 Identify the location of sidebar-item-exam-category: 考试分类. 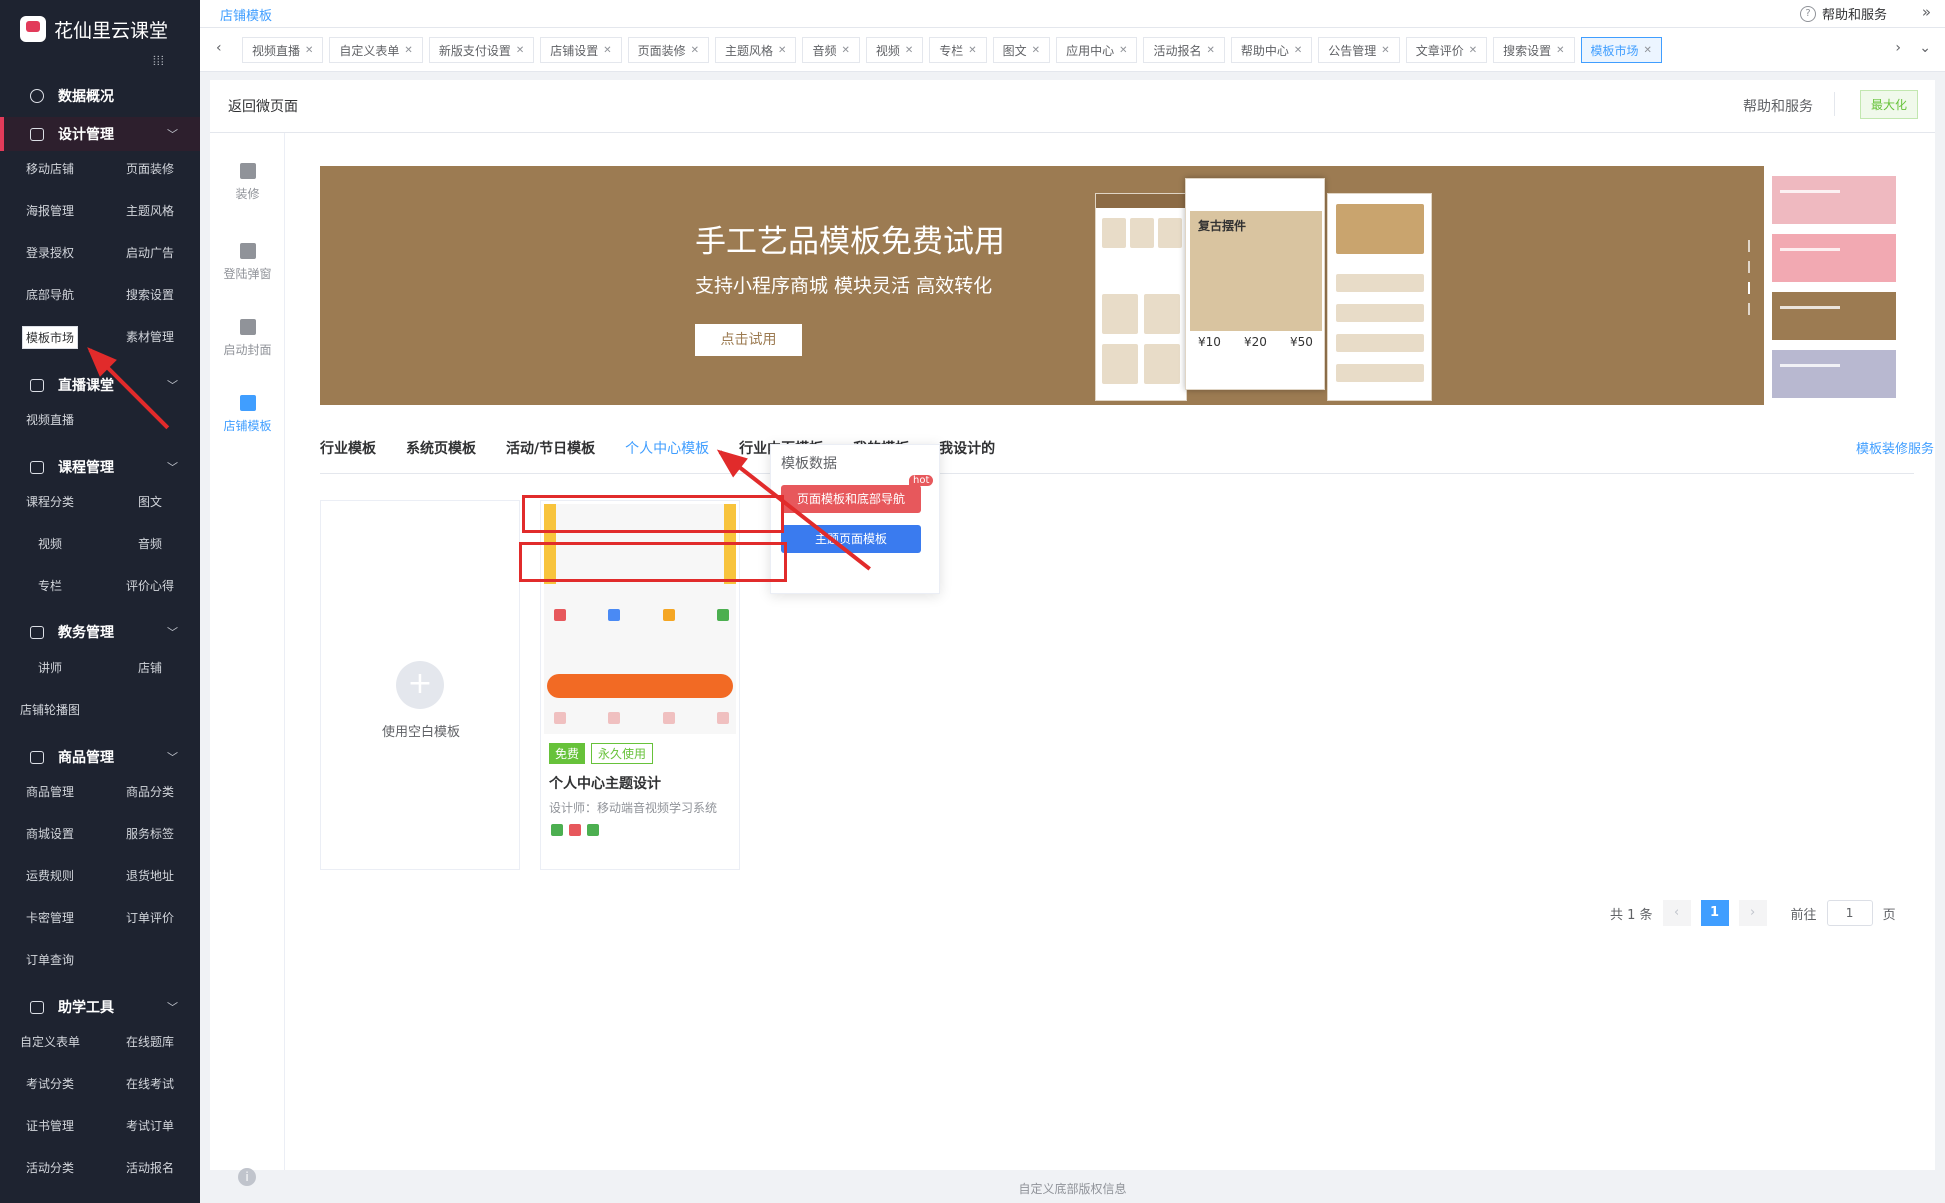
(50, 1083).